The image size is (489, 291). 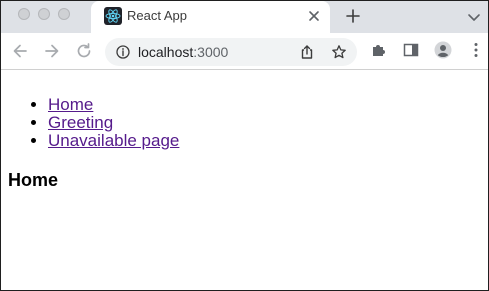 What do you see at coordinates (314, 16) in the screenshot?
I see `close-icon` at bounding box center [314, 16].